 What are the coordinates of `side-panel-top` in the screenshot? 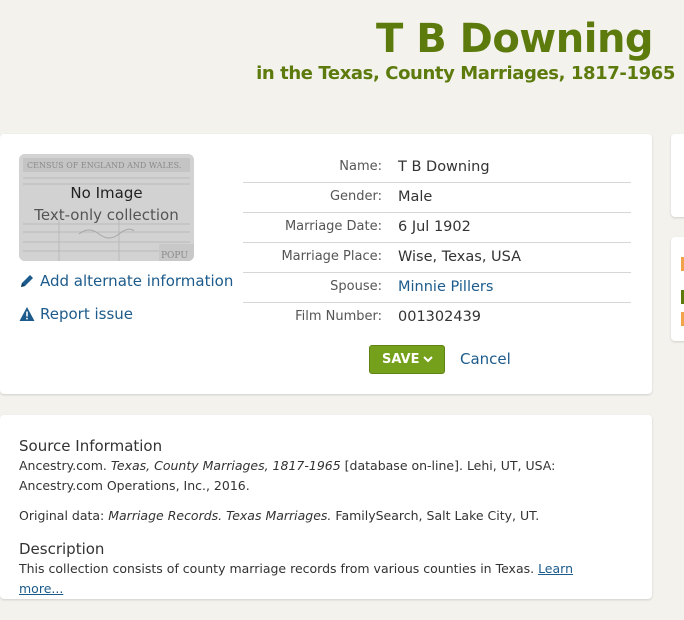 It's located at (677, 175).